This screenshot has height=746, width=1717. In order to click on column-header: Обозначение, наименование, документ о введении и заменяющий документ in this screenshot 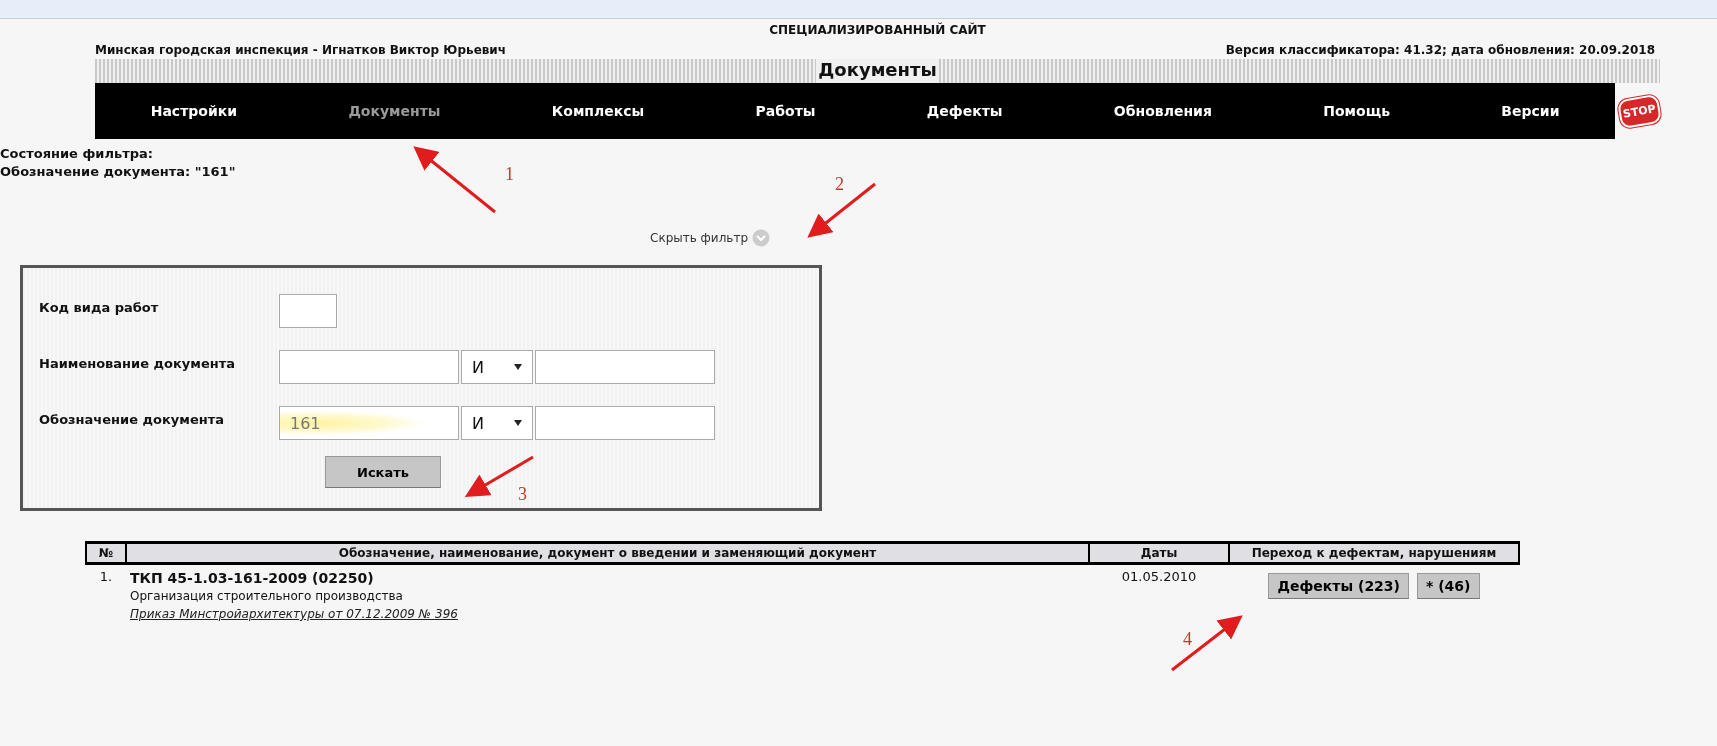, I will do `click(607, 553)`.